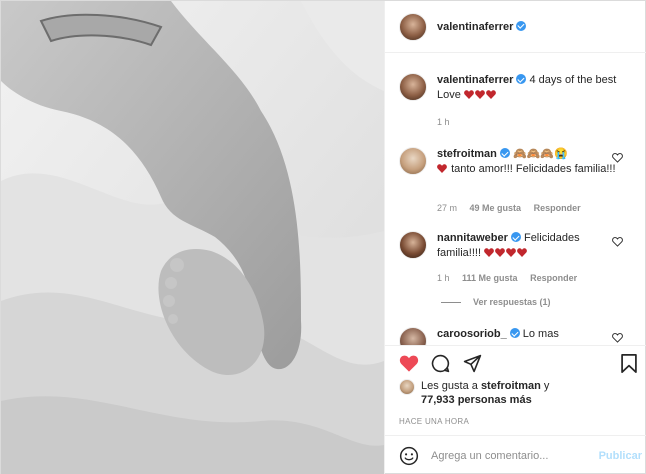  I want to click on comment-body: caroosoriob_ Lo mas, so click(527, 336).